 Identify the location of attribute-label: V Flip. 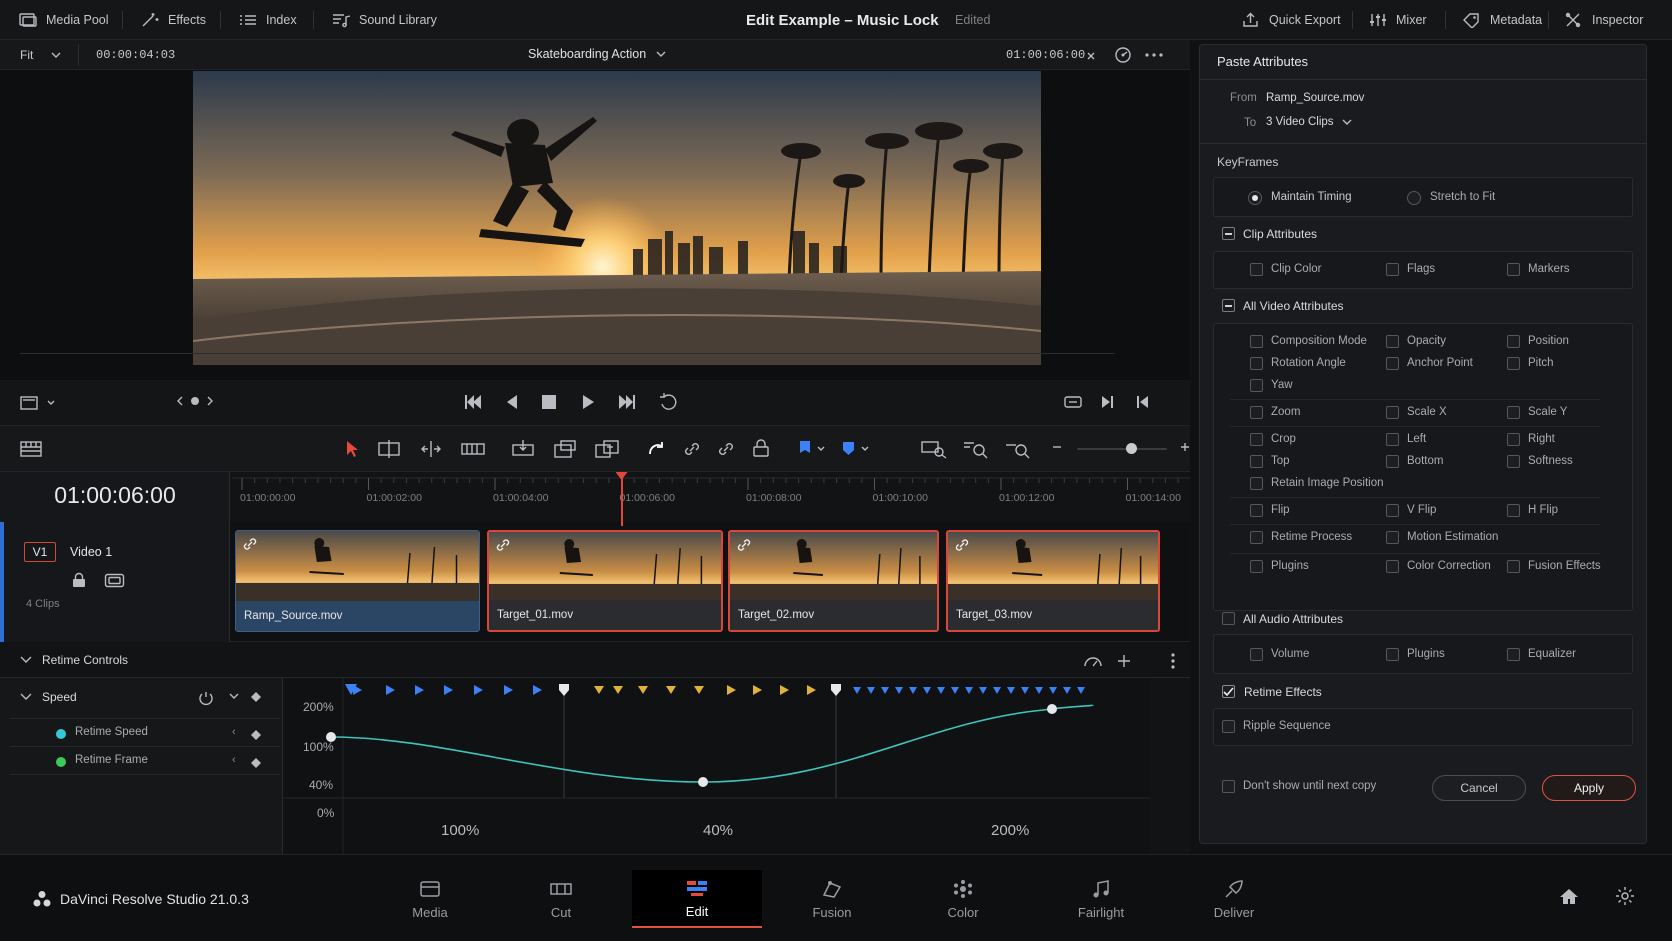
(1421, 510).